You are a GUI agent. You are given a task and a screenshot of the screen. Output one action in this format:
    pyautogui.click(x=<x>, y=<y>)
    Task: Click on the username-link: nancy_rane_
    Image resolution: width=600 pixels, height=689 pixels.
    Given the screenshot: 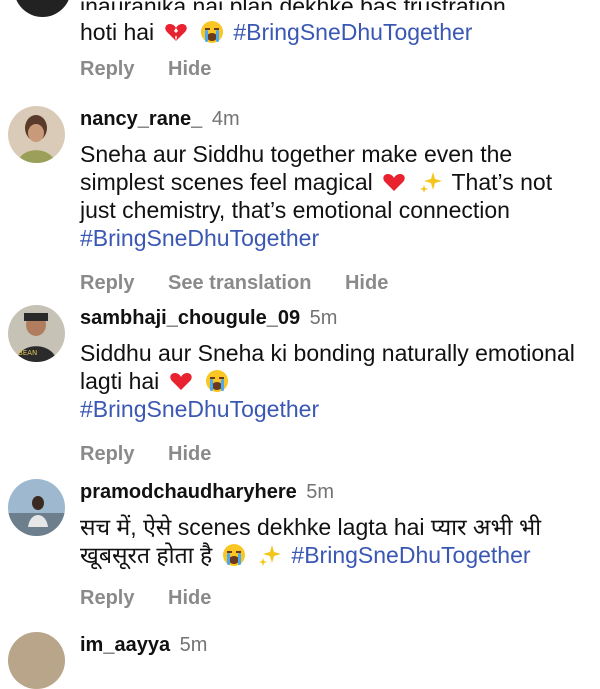 What is the action you would take?
    pyautogui.click(x=141, y=119)
    